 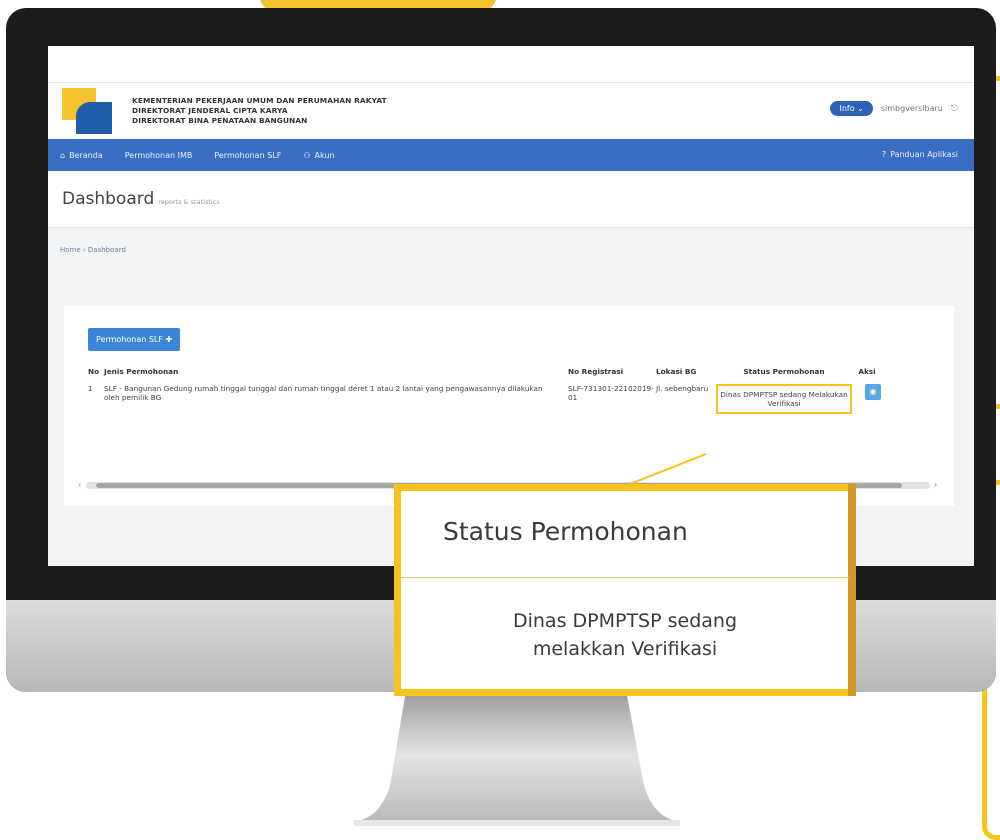 I want to click on callout-line: Dinas DPMPTSP sedang, so click(x=625, y=621).